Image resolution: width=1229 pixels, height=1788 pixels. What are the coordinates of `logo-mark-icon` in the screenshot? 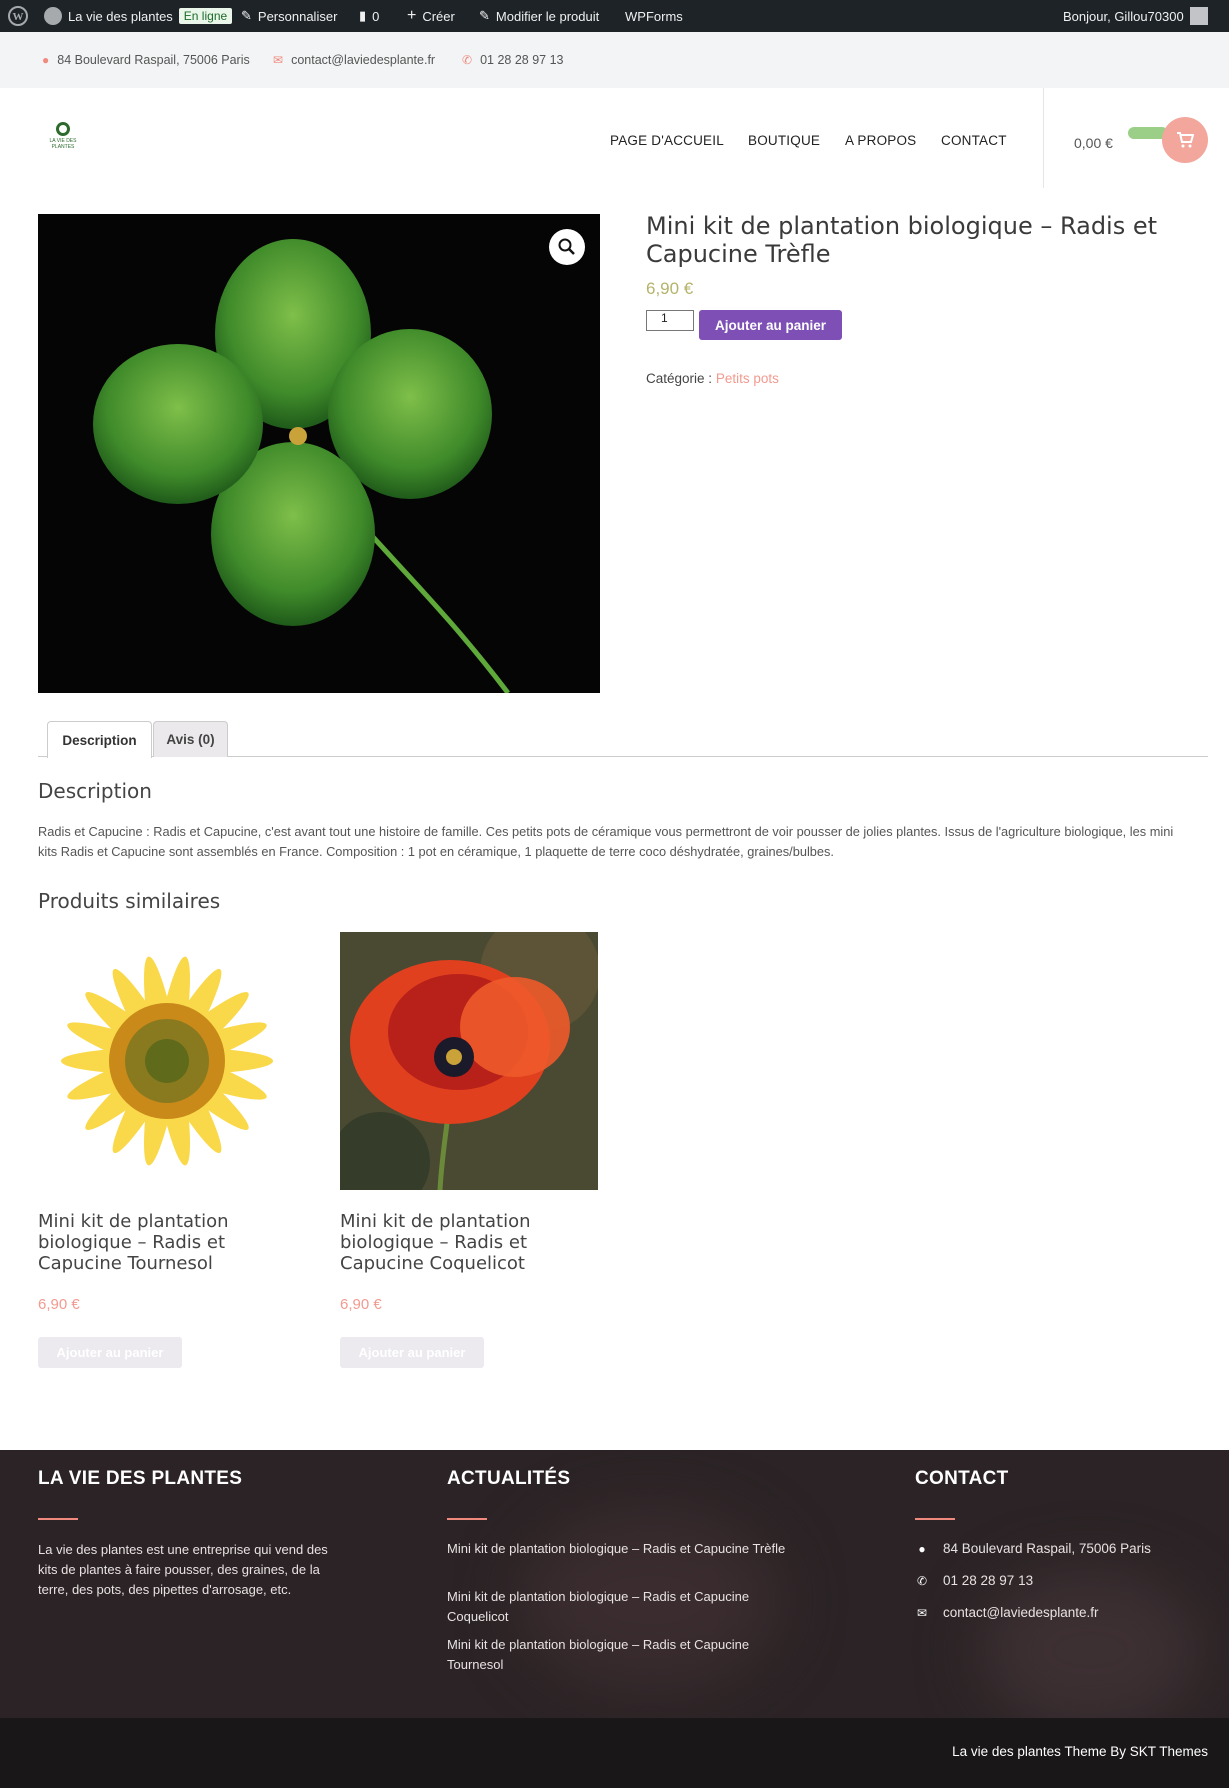 It's located at (63, 129).